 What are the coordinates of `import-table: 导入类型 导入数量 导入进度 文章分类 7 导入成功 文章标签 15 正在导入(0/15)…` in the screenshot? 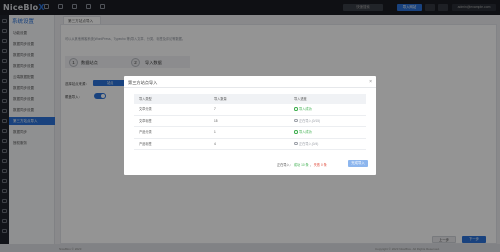 It's located at (250, 122).